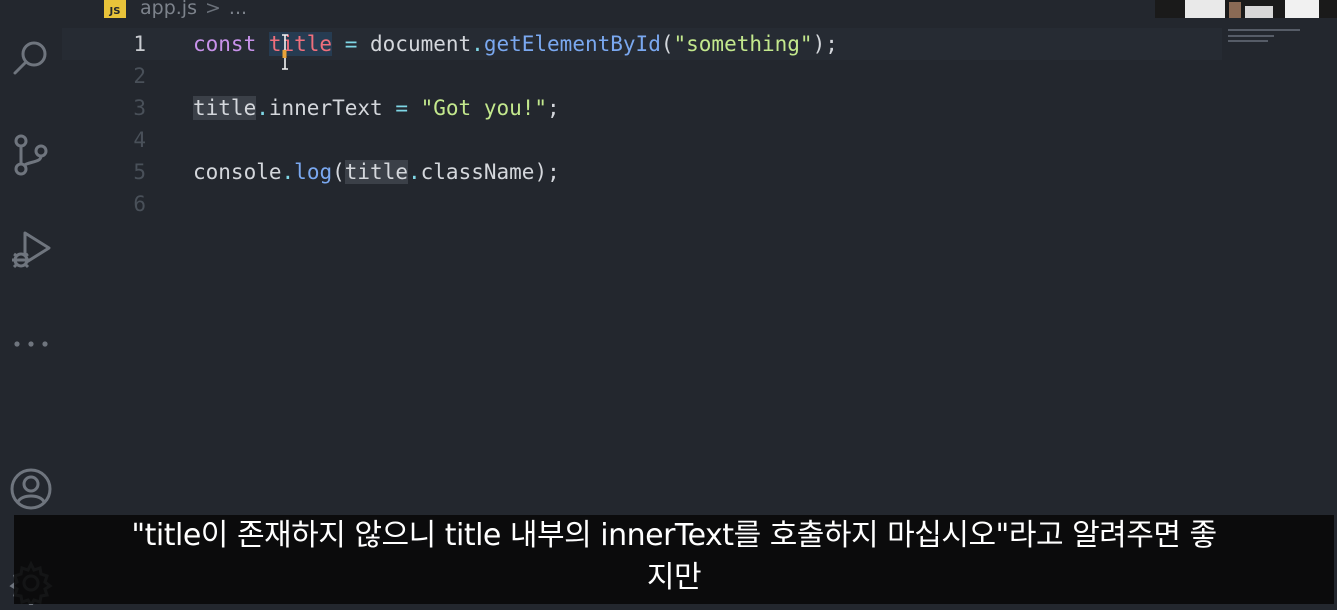  Describe the element at coordinates (285, 52) in the screenshot. I see `text-cursor-icon` at that location.